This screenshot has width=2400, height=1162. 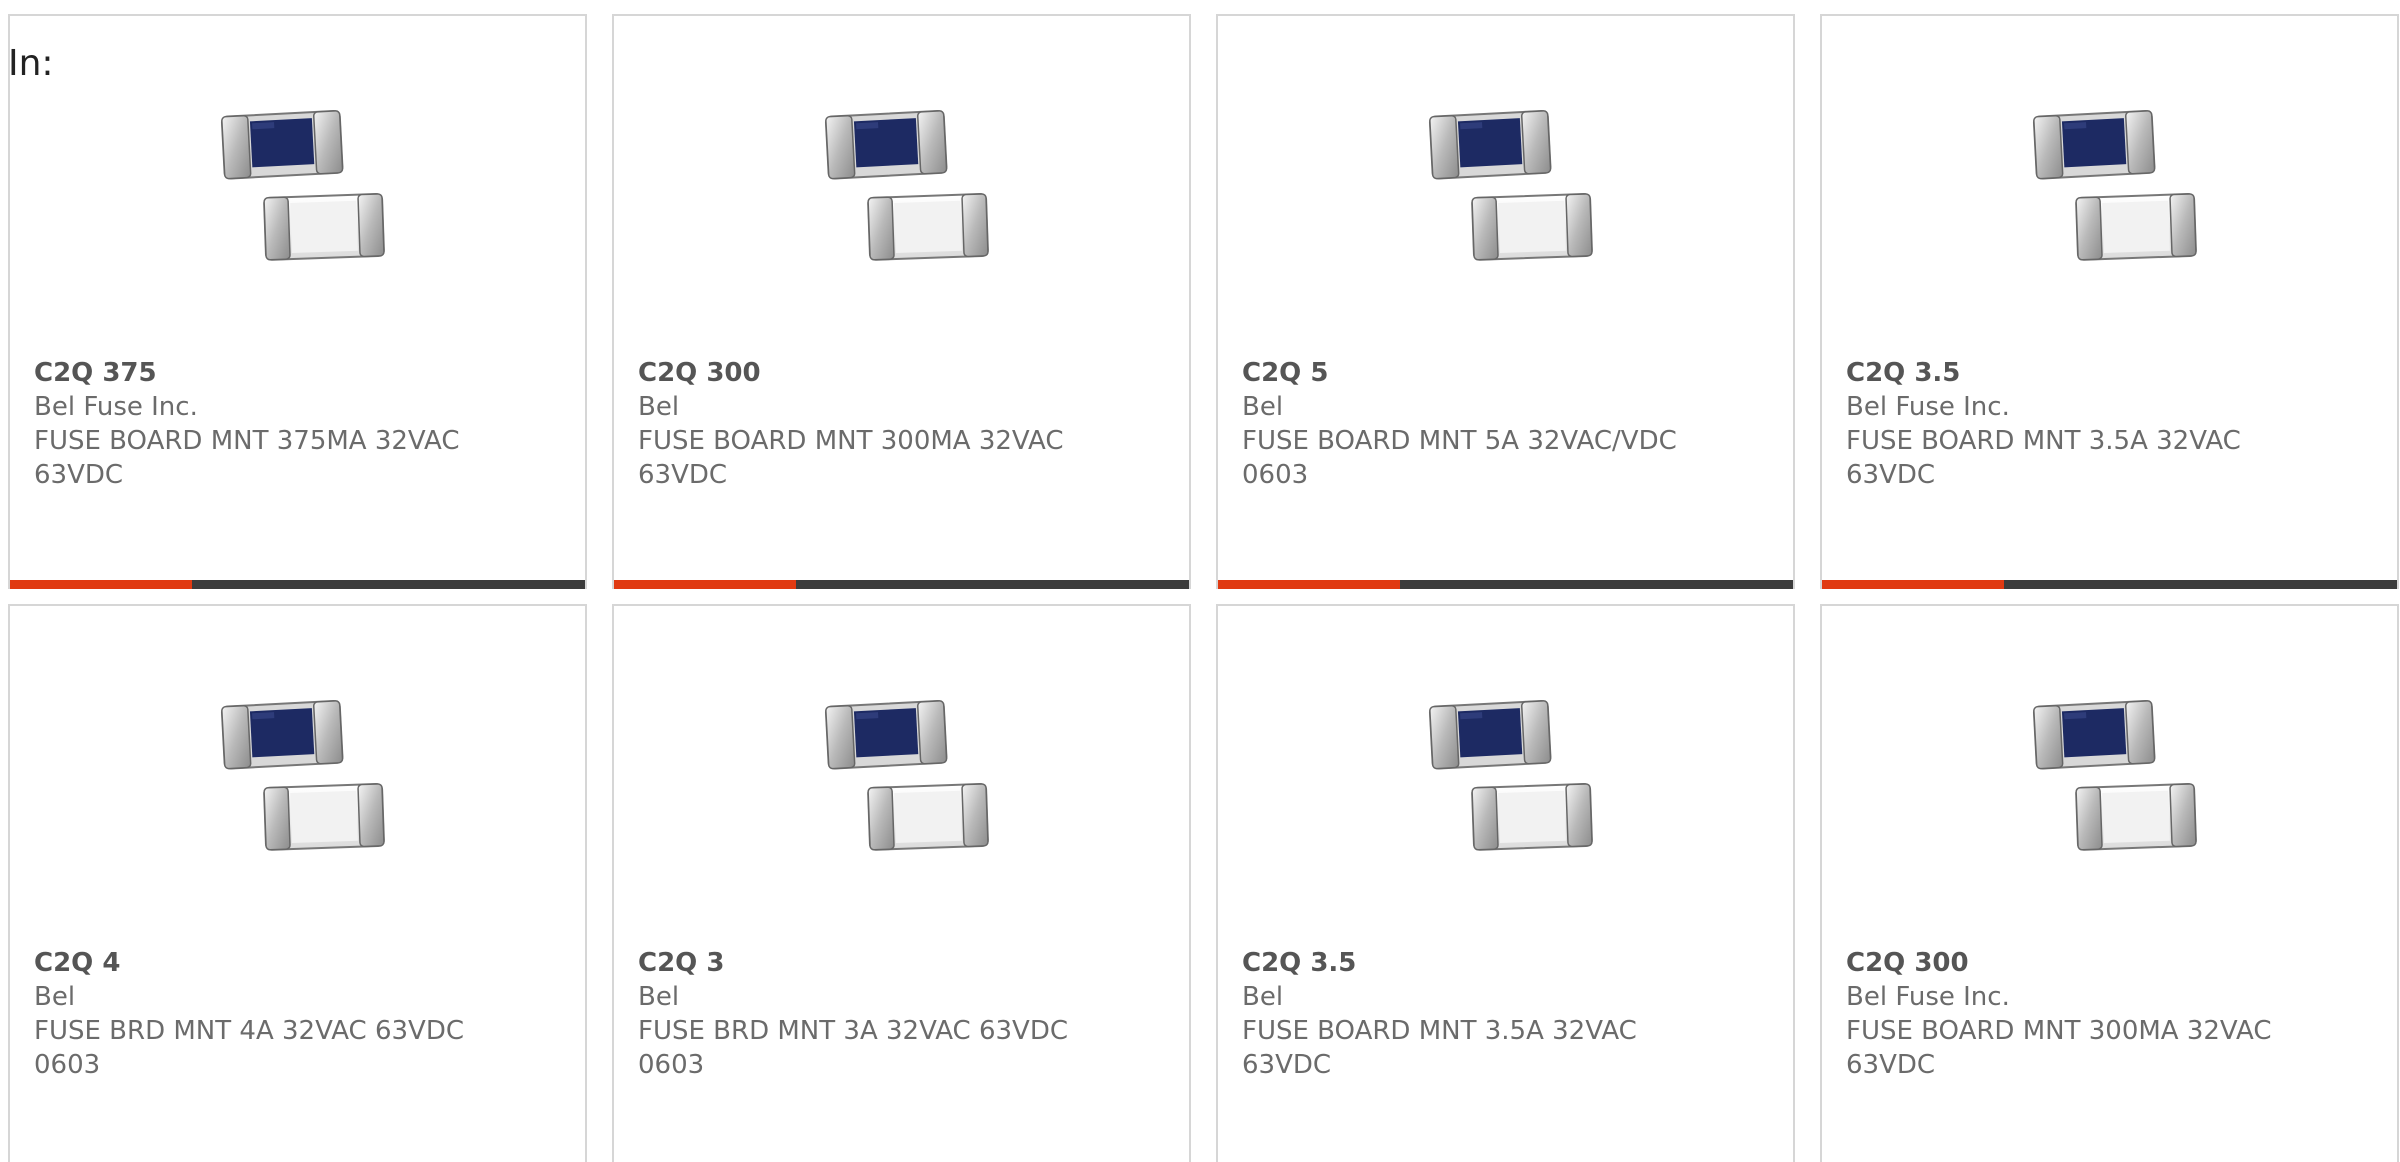 What do you see at coordinates (1477, 373) in the screenshot?
I see `part-number: C2Q 5` at bounding box center [1477, 373].